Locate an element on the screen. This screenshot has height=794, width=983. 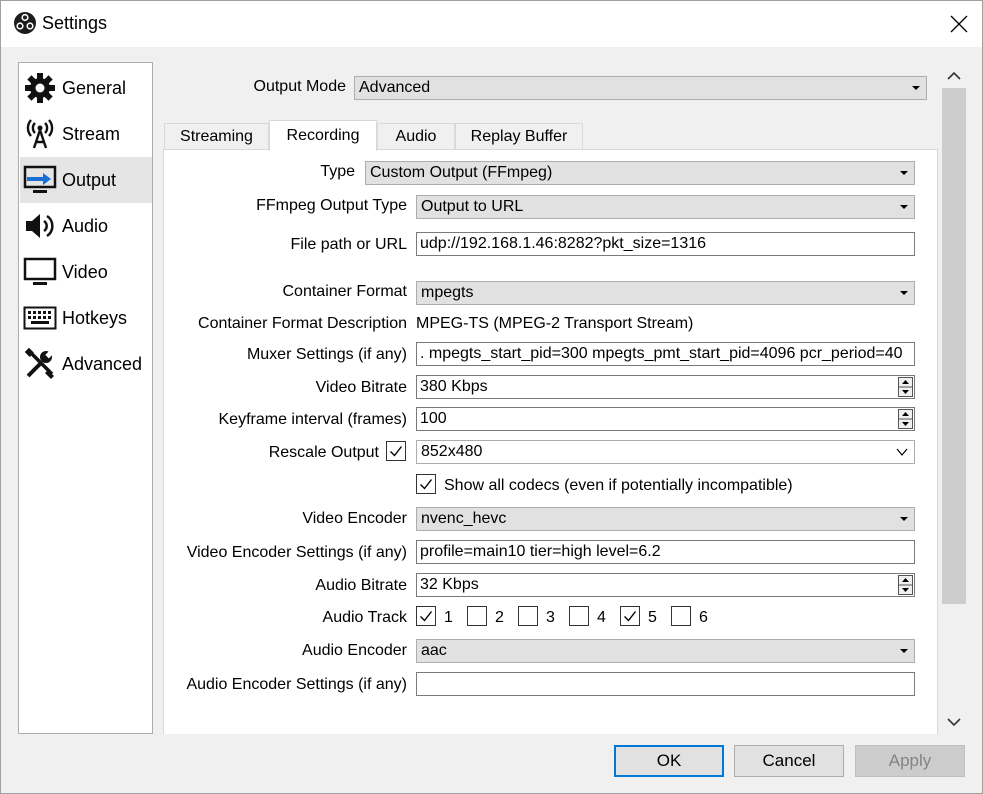
audio-track-1-checkbox is located at coordinates (426, 616).